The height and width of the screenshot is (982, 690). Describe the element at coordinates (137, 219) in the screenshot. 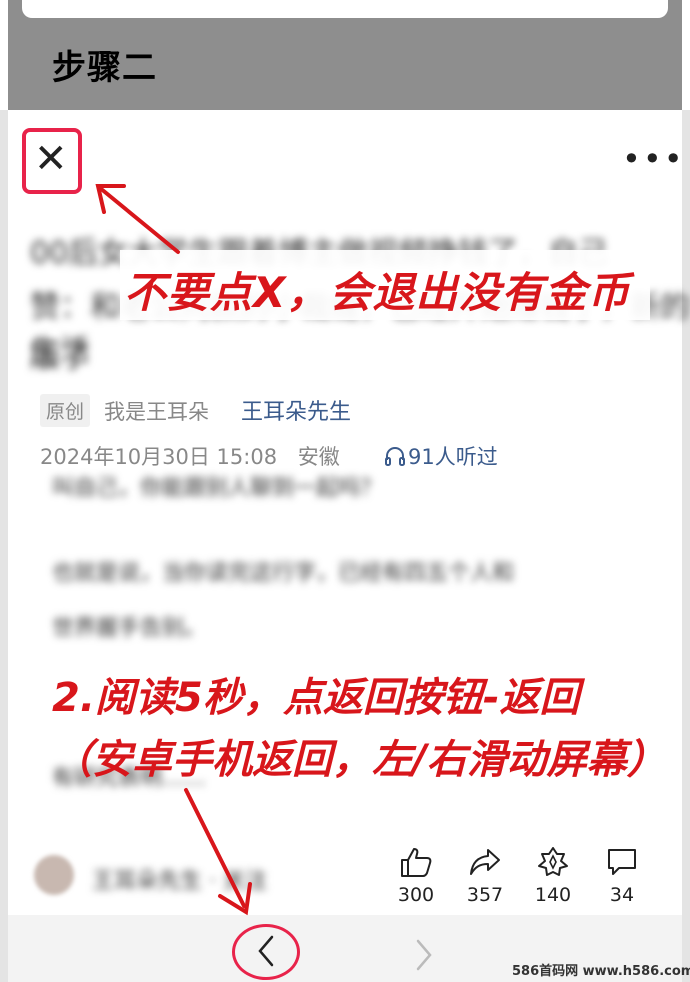

I see `arrow-to-close` at that location.